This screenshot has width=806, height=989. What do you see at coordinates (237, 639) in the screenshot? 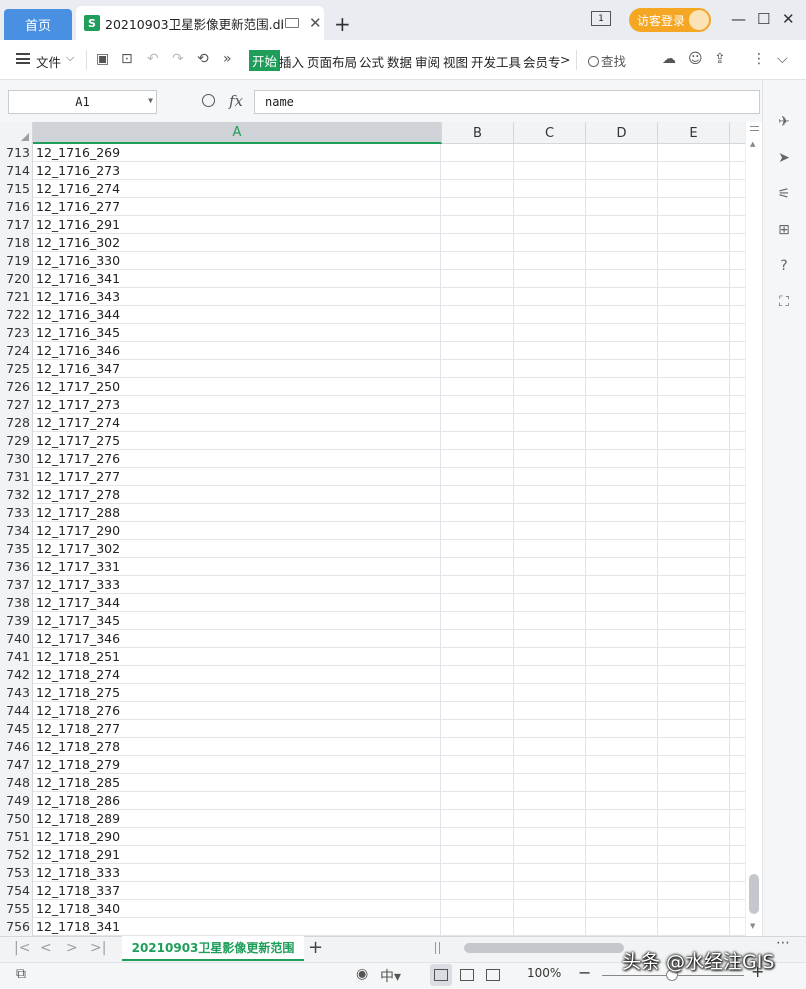
I see `cell-a: 12_1717_346` at bounding box center [237, 639].